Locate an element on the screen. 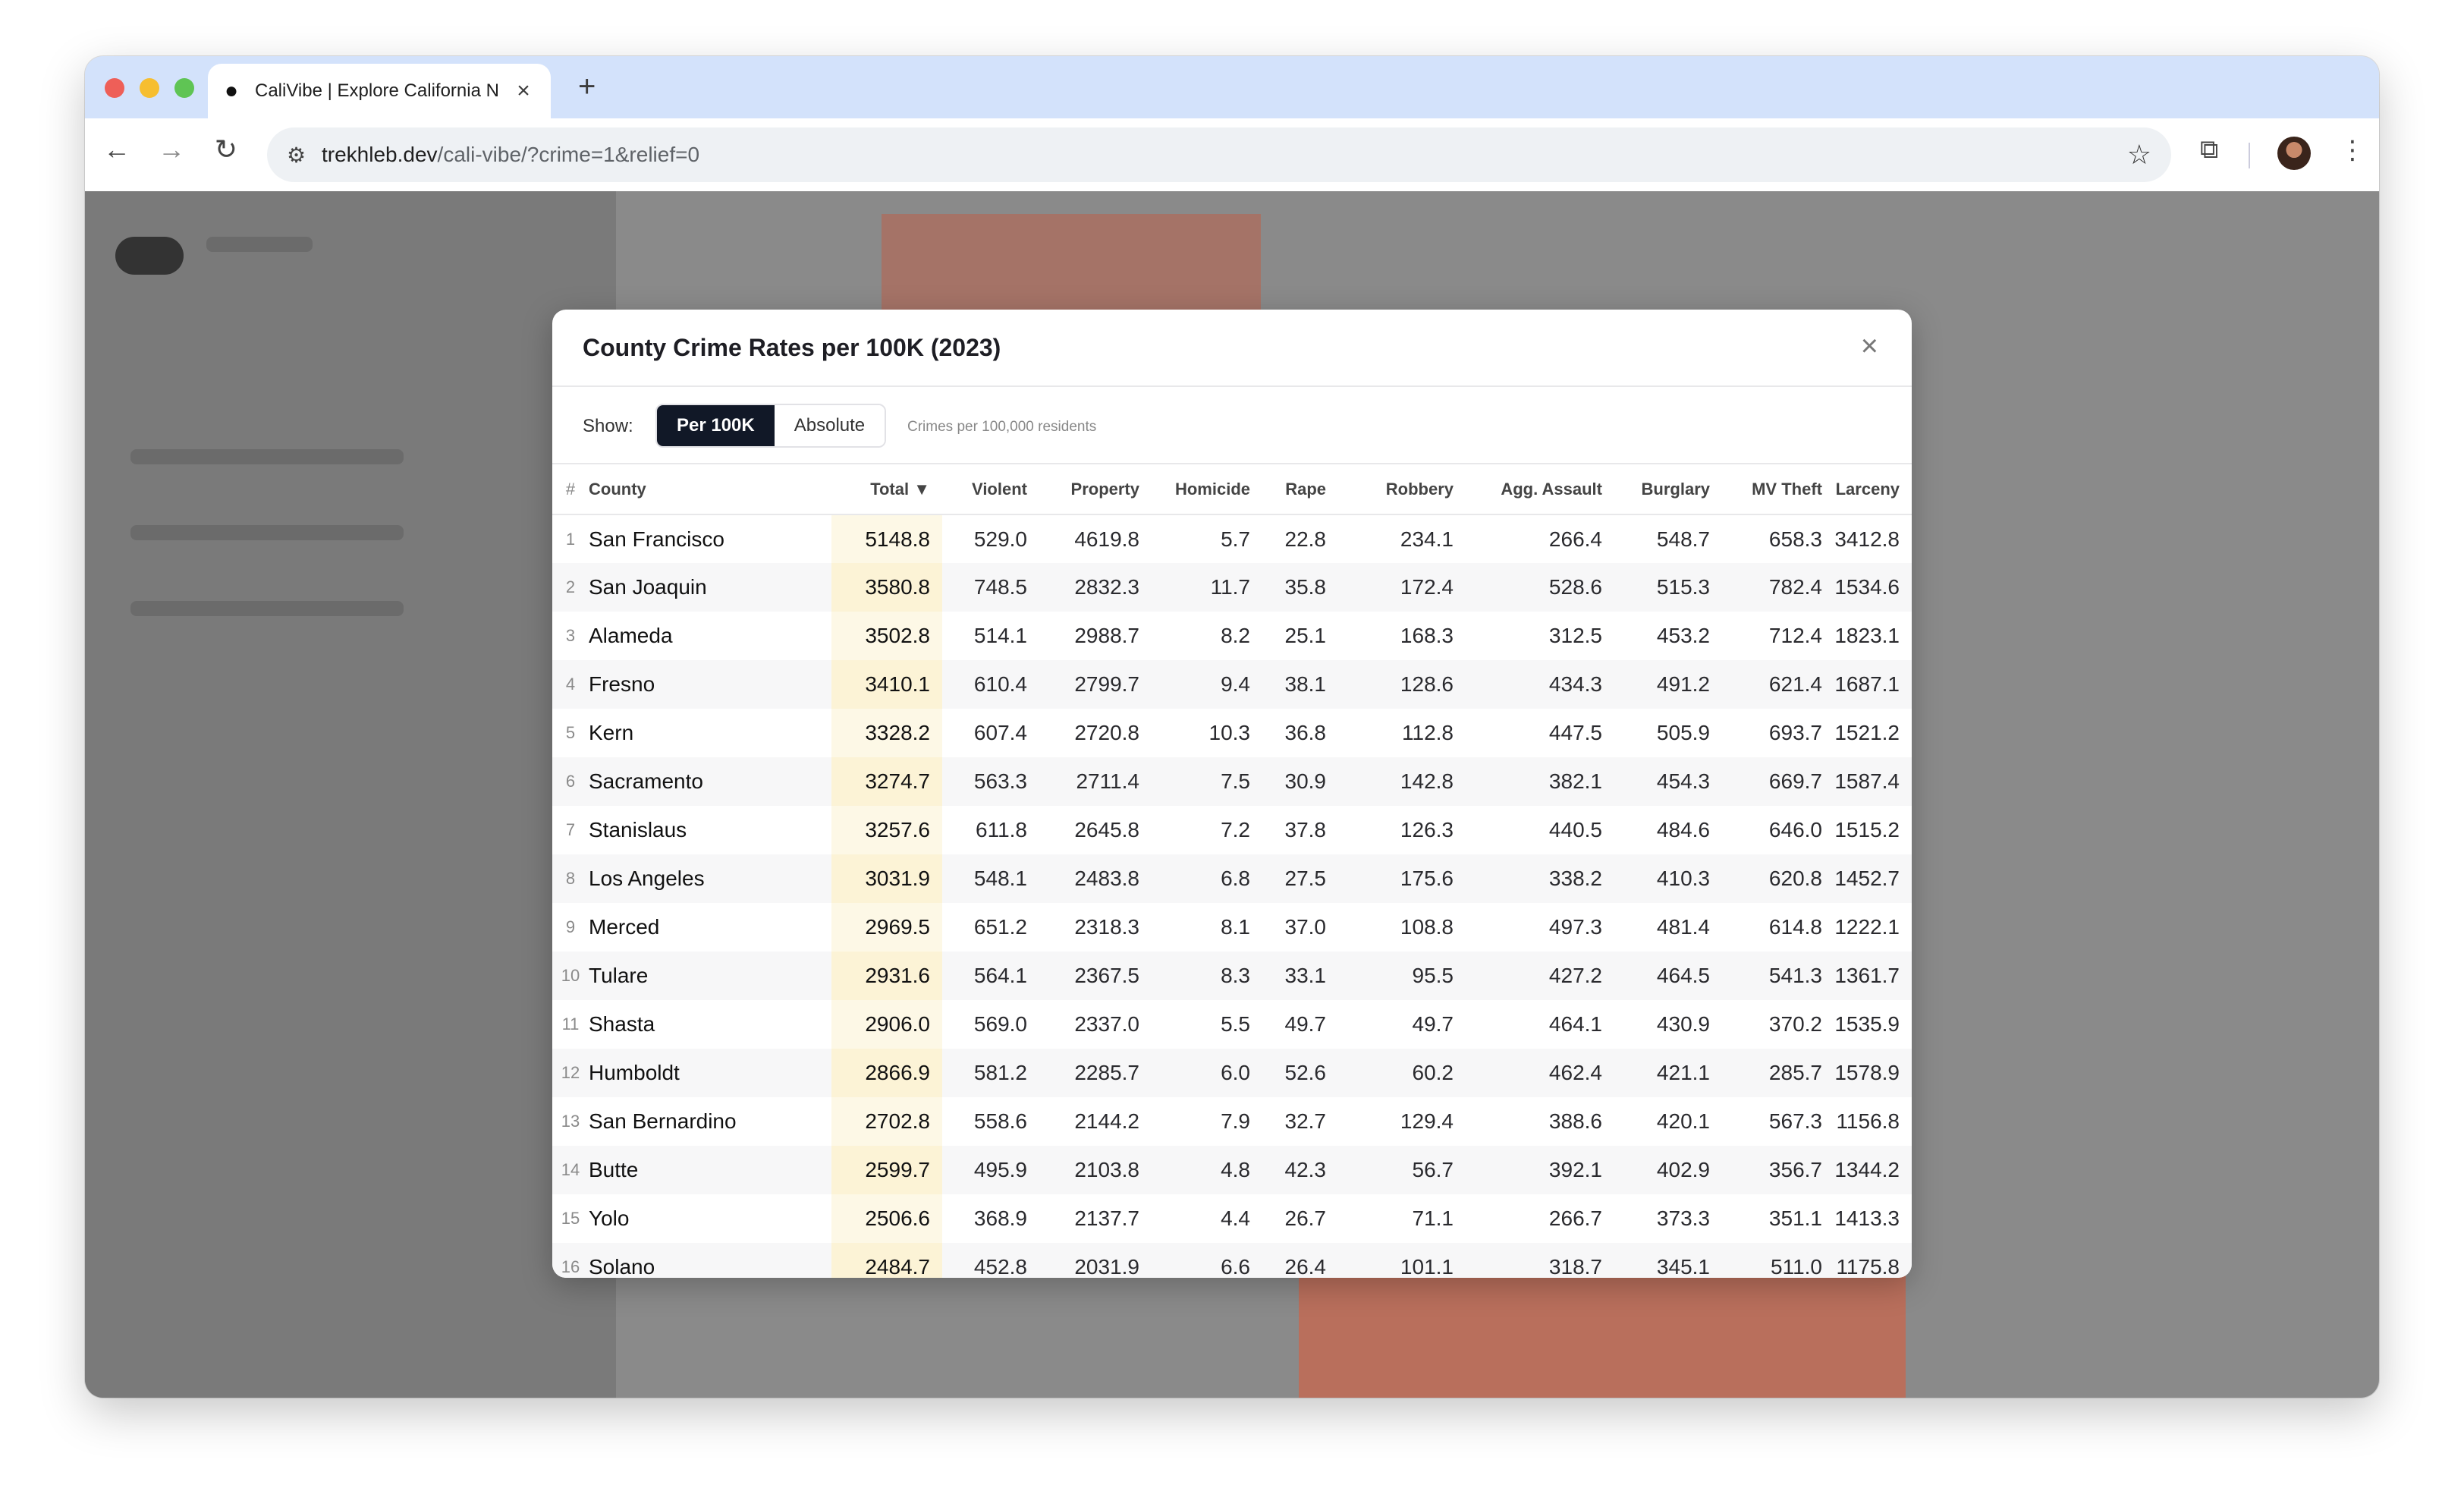 The height and width of the screenshot is (1510, 2464). larceny-cell: 1587.4 is located at coordinates (1873, 781).